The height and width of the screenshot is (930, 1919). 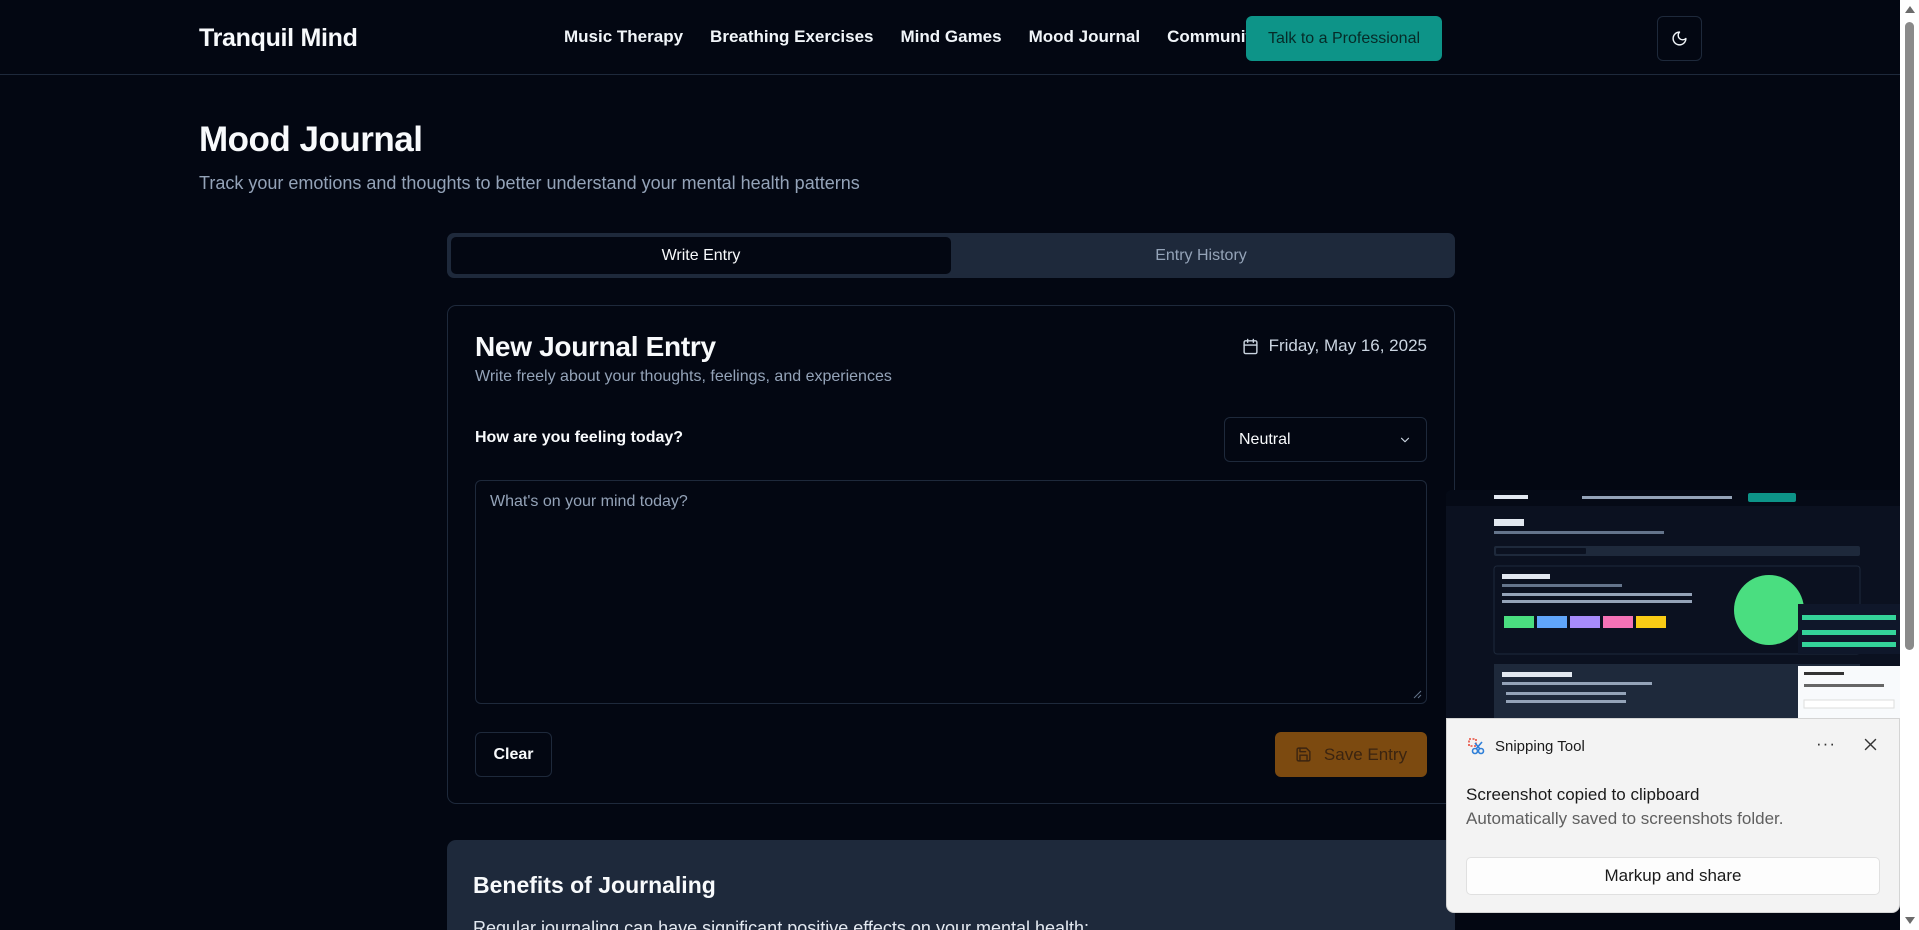 What do you see at coordinates (701, 255) in the screenshot?
I see `tab-write-entry: Write Entry` at bounding box center [701, 255].